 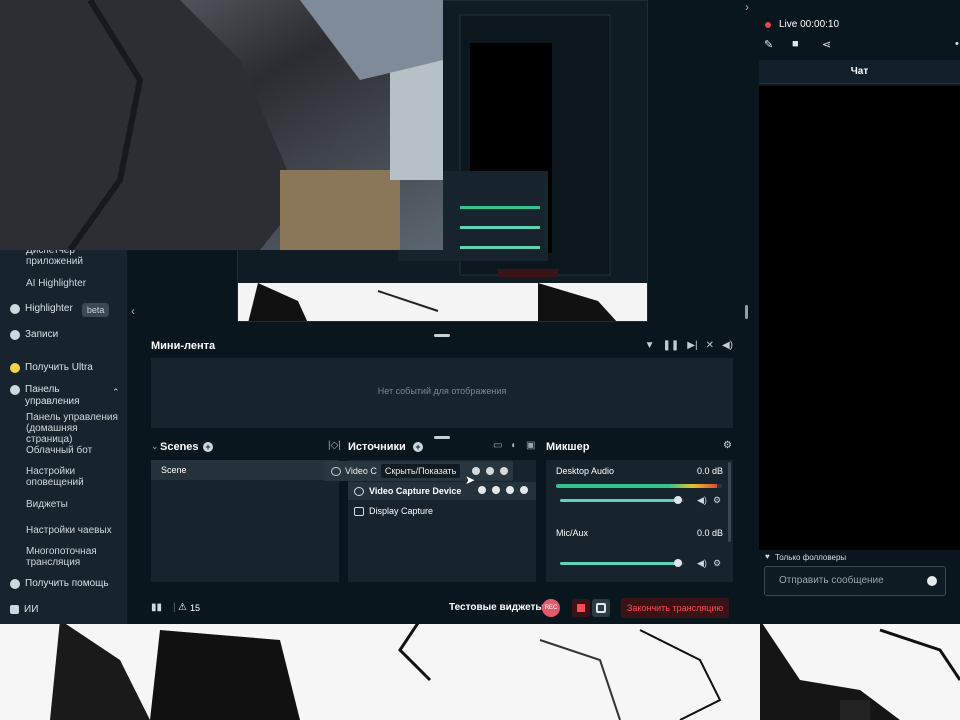 I want to click on sidebar-item-dashboard-home: Панель управления (домашняя страница), so click(x=75, y=428).